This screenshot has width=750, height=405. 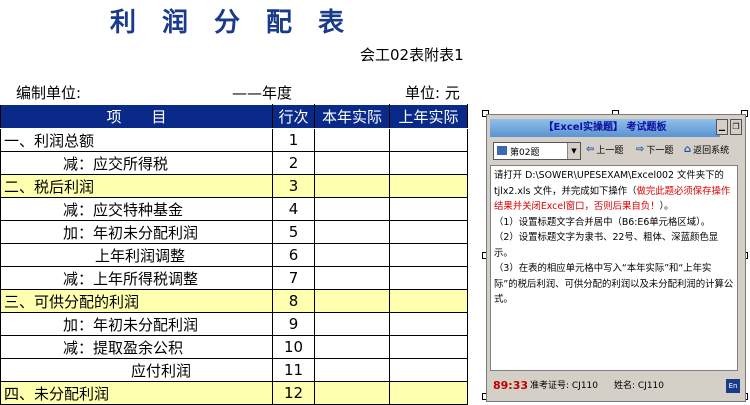 I want to click on question-select-value: 第02题, so click(x=525, y=153).